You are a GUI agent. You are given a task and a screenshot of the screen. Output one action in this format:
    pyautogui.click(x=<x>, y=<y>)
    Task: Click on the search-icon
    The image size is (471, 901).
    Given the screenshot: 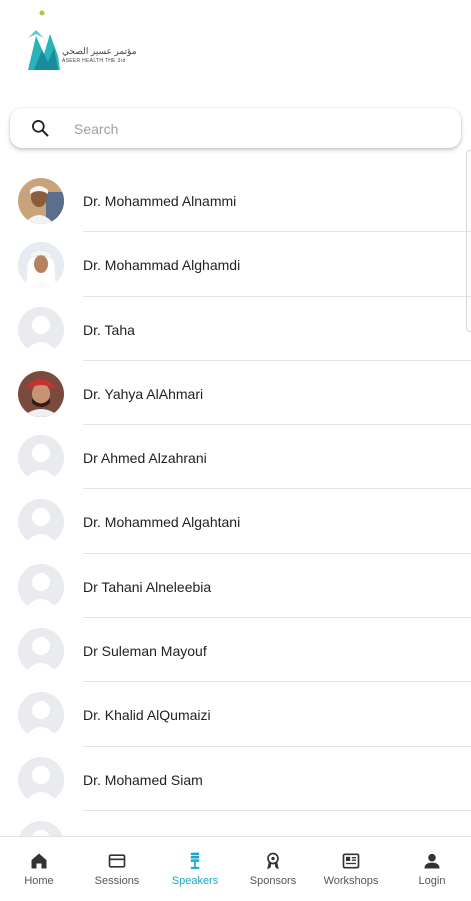 What is the action you would take?
    pyautogui.click(x=40, y=128)
    